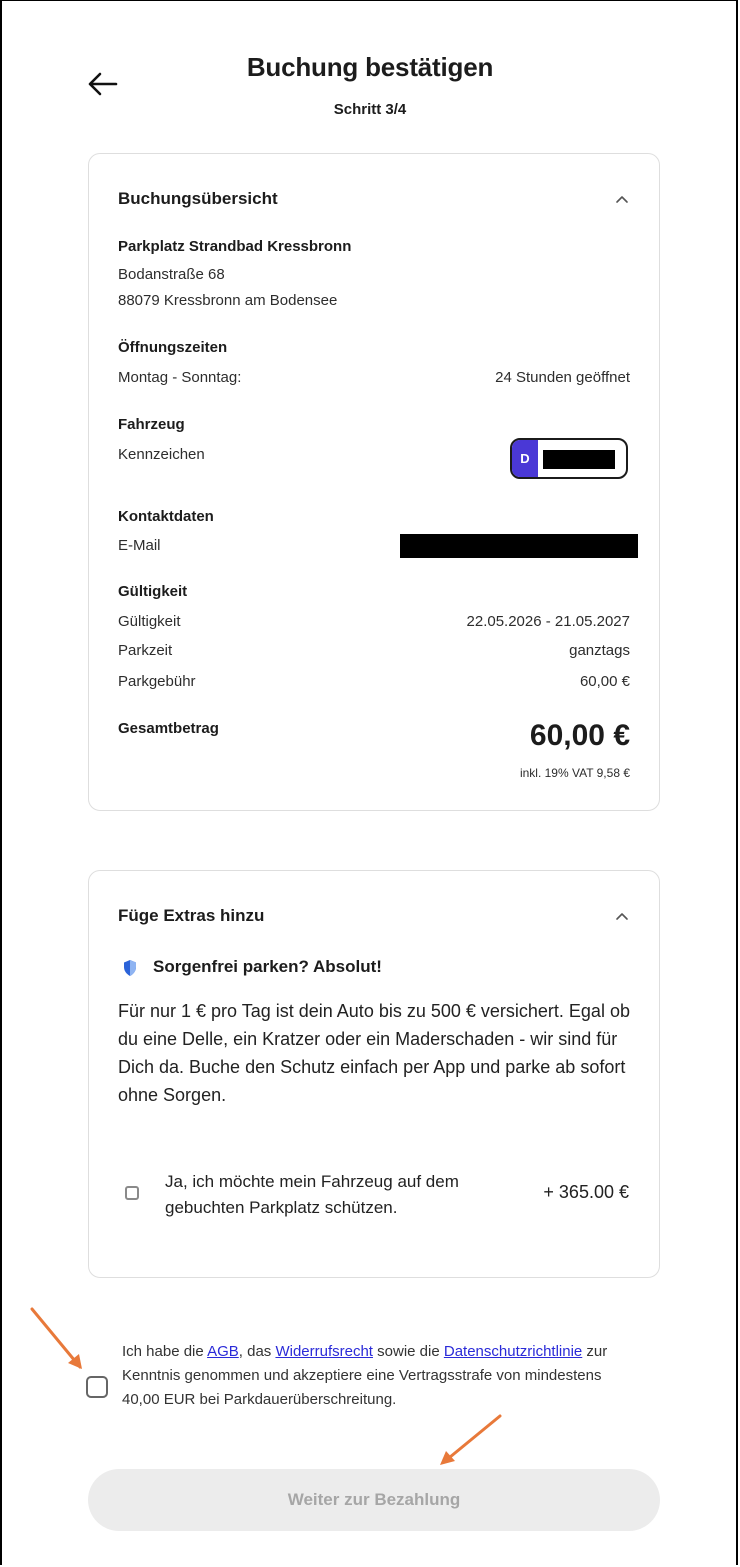 Image resolution: width=740 pixels, height=1567 pixels. What do you see at coordinates (574, 773) in the screenshot?
I see `vat-note: inkl. 19% VAT 9,58 €` at bounding box center [574, 773].